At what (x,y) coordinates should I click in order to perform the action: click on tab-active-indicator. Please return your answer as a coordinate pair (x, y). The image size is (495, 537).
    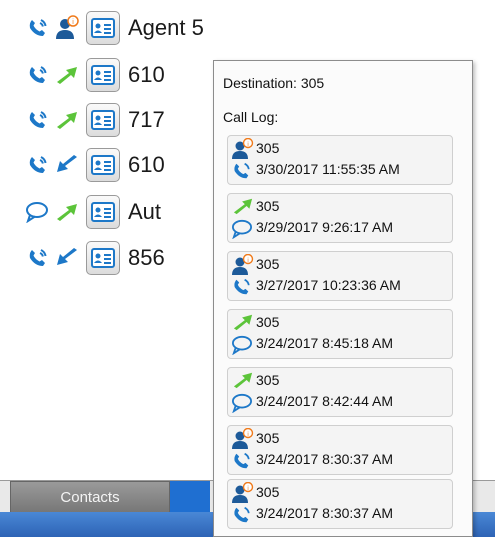
    Looking at the image, I should click on (190, 497).